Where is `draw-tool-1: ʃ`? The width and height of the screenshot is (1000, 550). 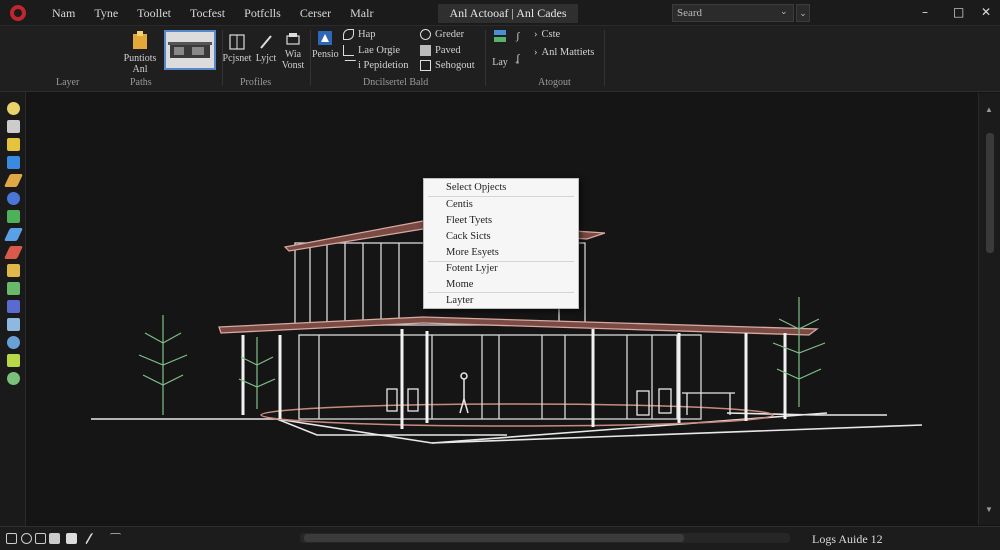
draw-tool-1: ʃ is located at coordinates (518, 36).